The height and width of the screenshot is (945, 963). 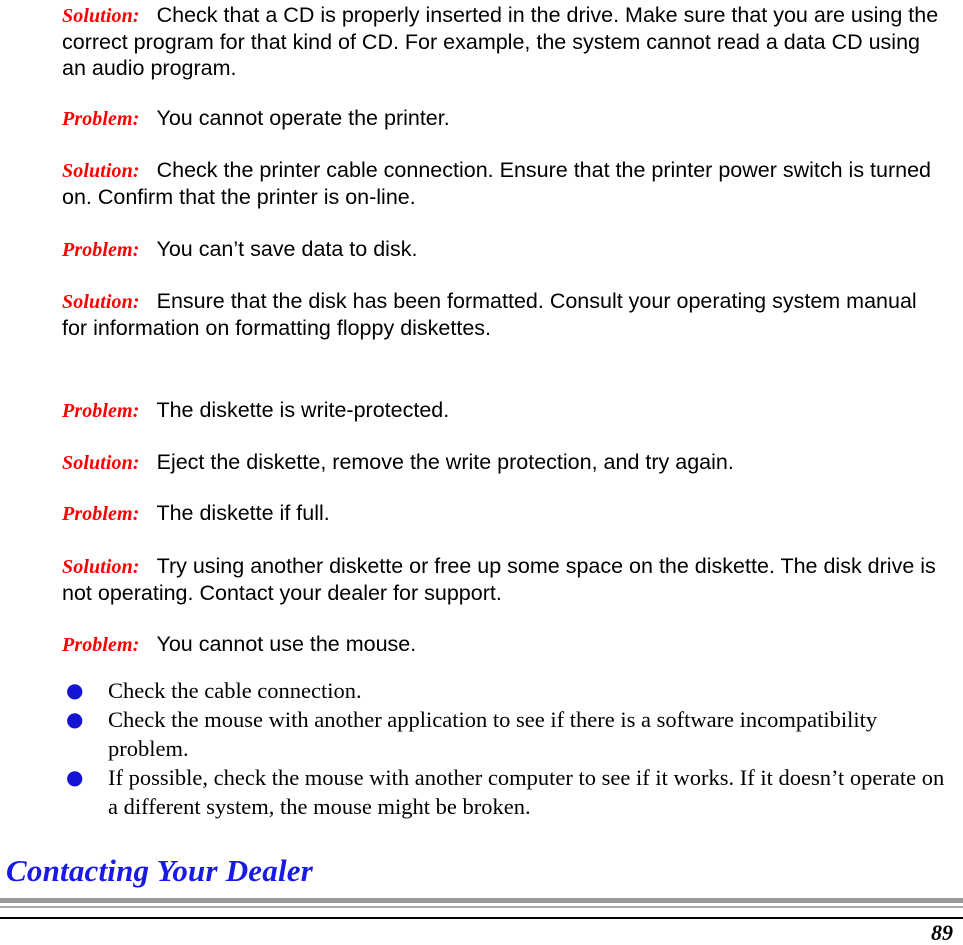 I want to click on qa-block-problem-mouse: Problem: You cannot use the mouse., so click(x=504, y=644).